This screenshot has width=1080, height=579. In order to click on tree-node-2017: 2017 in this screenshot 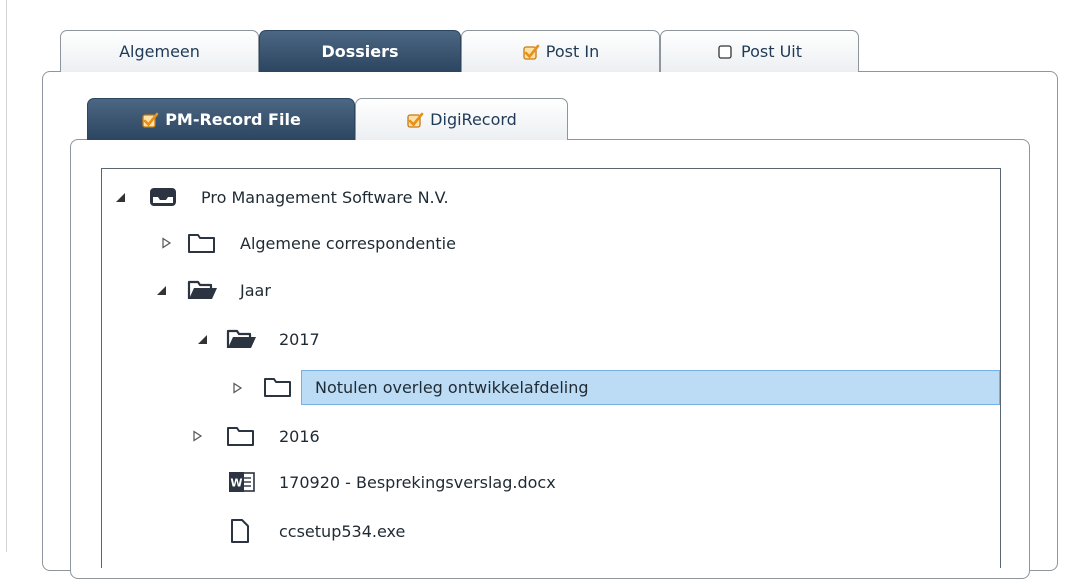, I will do `click(551, 339)`.